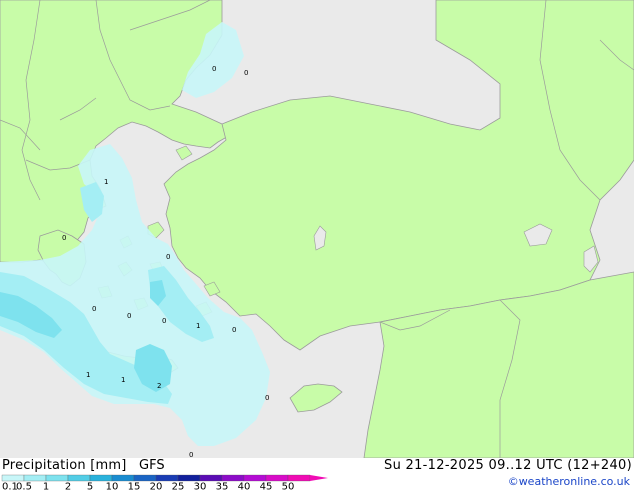 Image resolution: width=634 pixels, height=490 pixels. I want to click on model-name: GFS, so click(152, 465).